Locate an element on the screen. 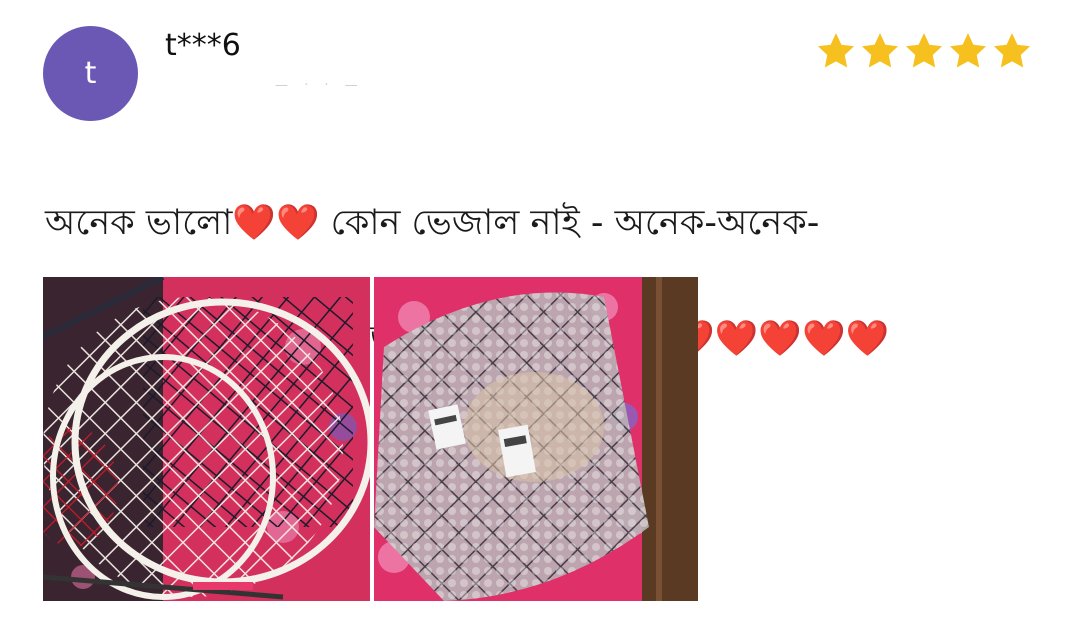 Image resolution: width=1080 pixels, height=620 pixels. review-meta-text: — · · — is located at coordinates (319, 85).